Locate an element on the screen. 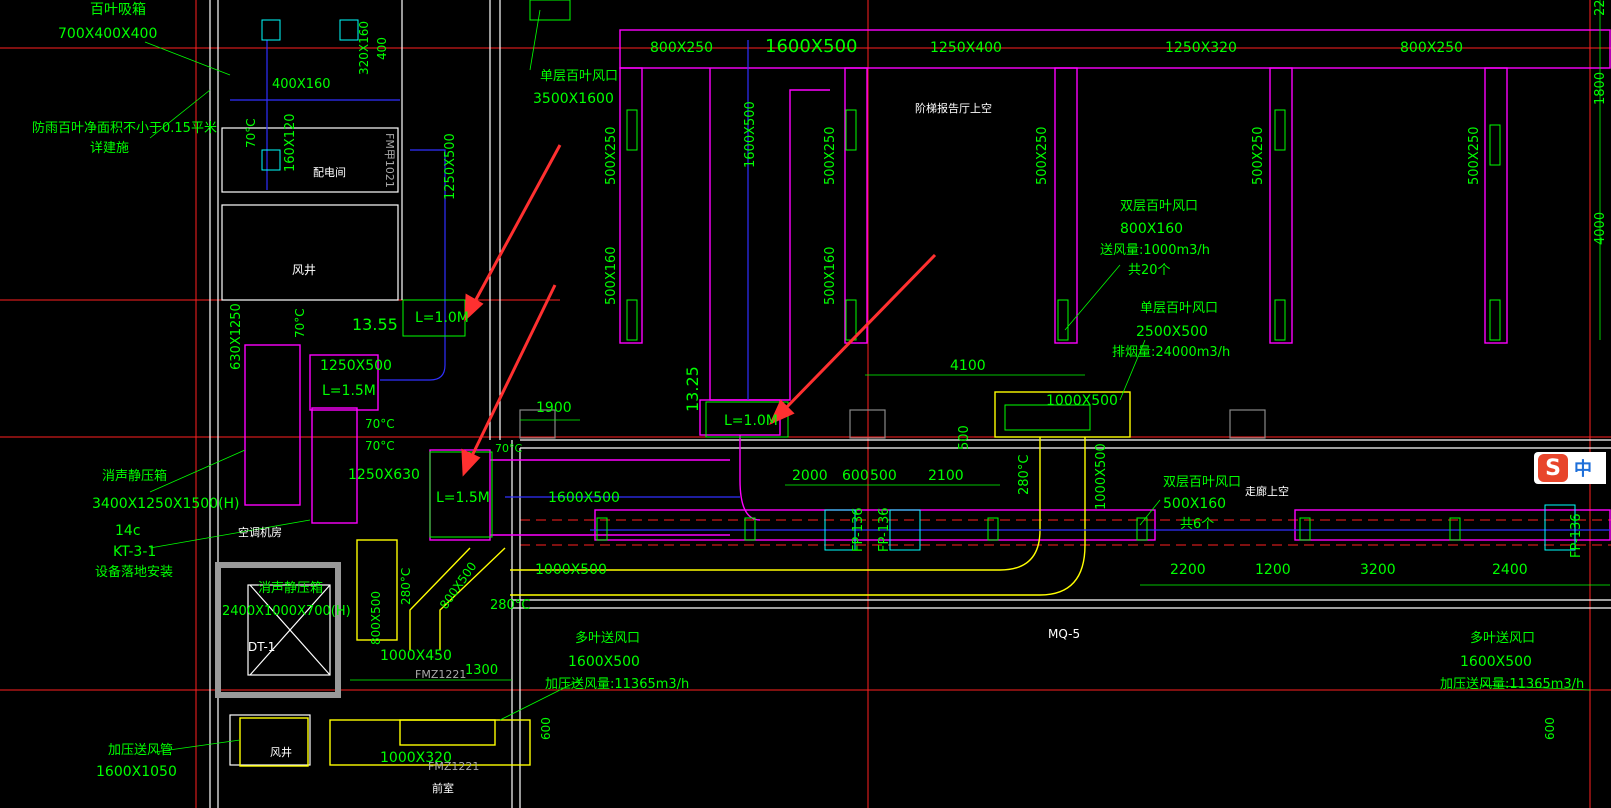 The width and height of the screenshot is (1611, 808). label: 3200 is located at coordinates (1378, 570).